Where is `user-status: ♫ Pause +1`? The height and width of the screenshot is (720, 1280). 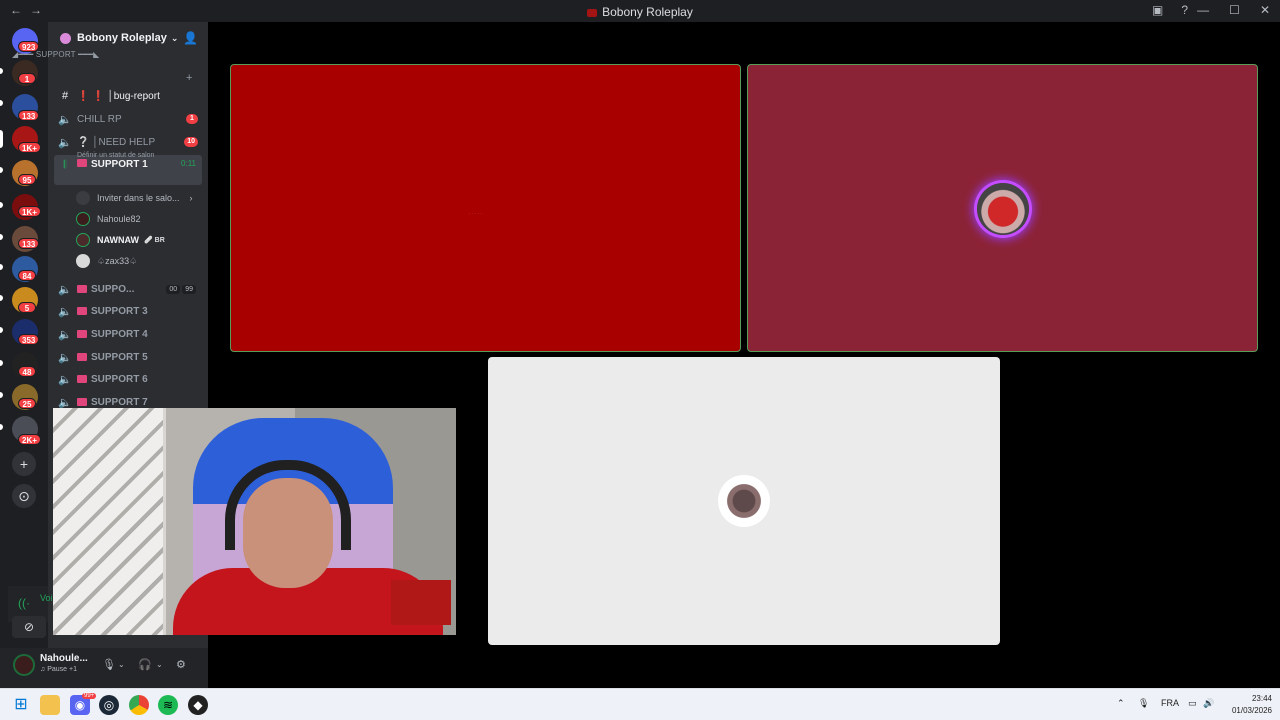 user-status: ♫ Pause +1 is located at coordinates (58, 669).